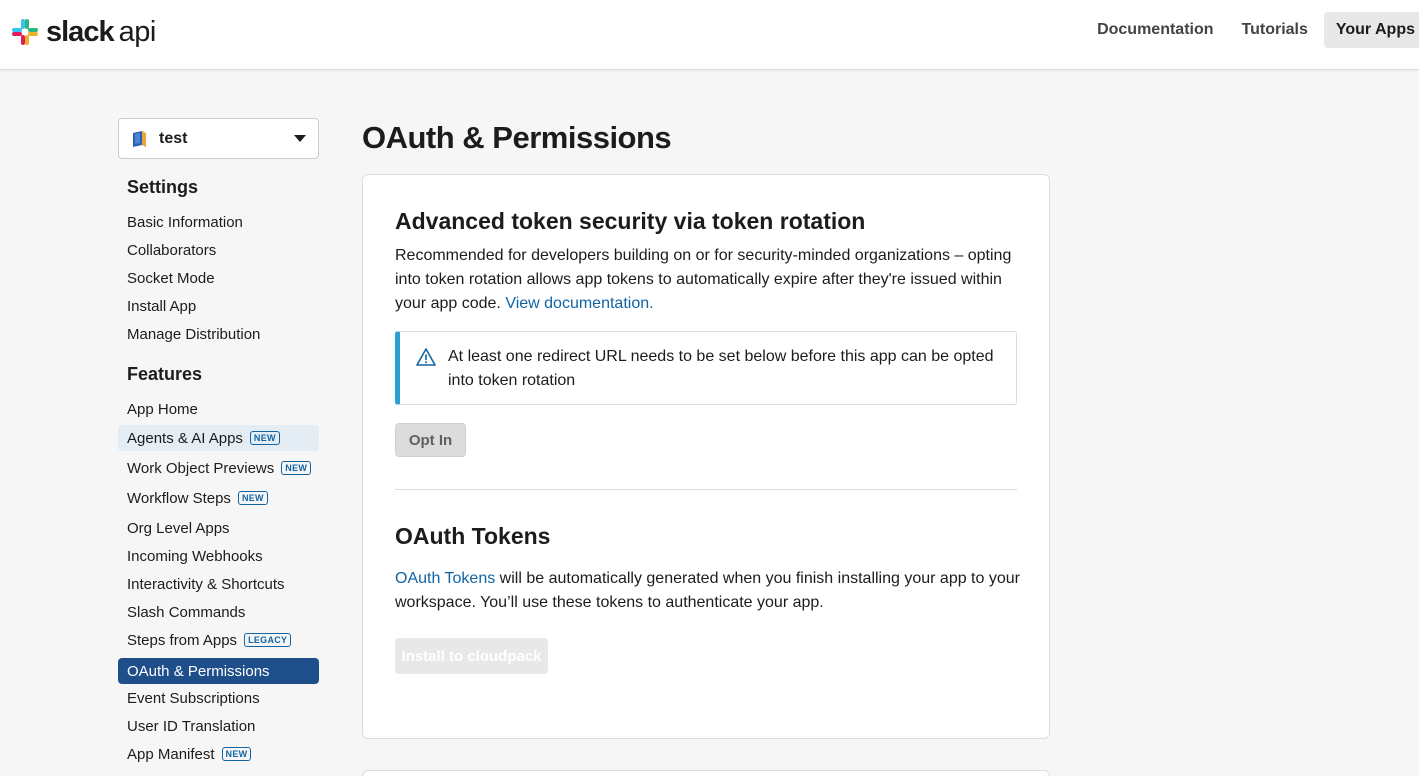 This screenshot has width=1419, height=776. I want to click on section-divider, so click(706, 489).